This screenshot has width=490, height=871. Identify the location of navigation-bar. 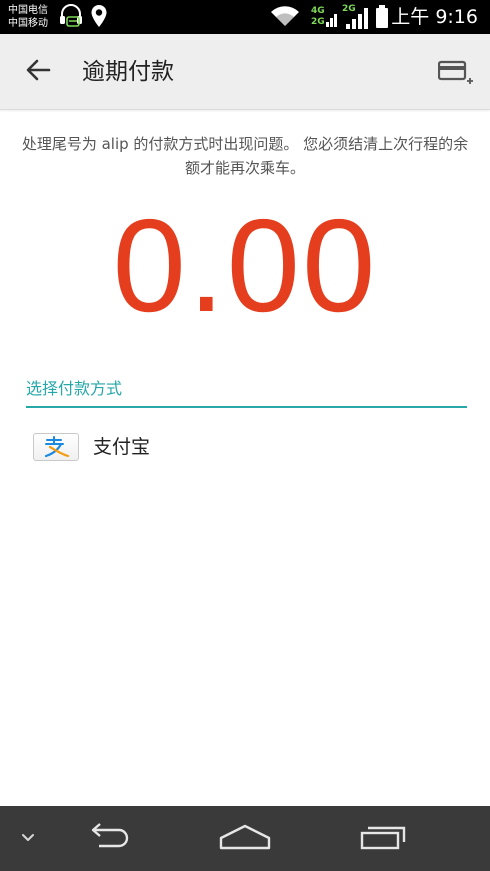
(245, 838).